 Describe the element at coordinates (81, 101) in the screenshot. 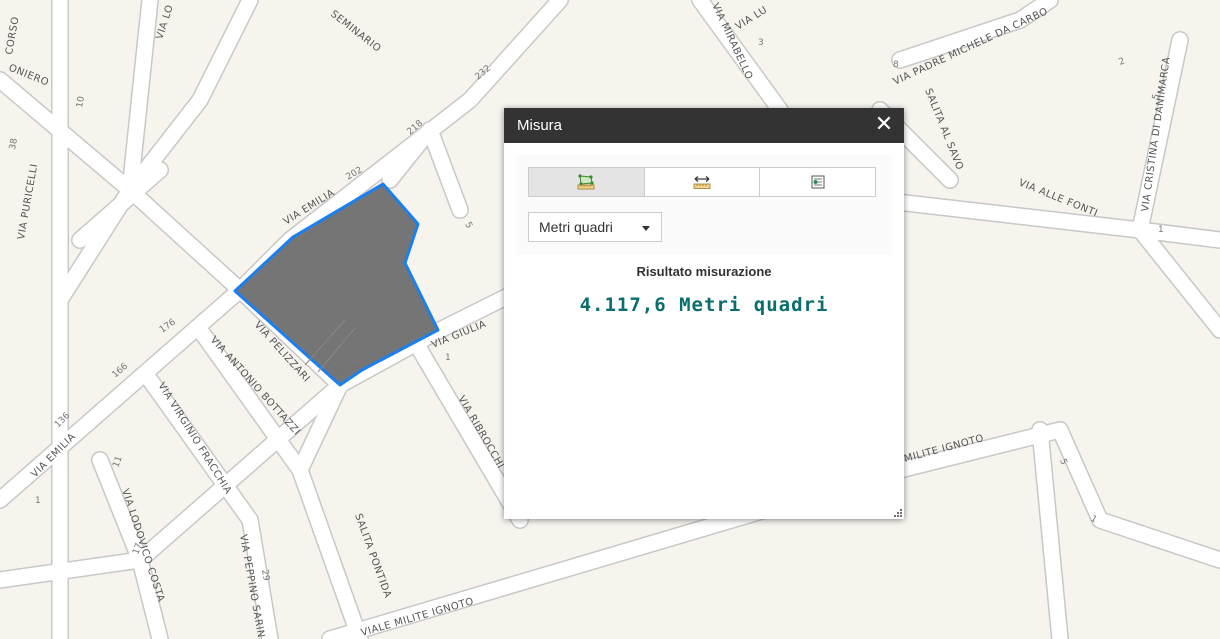

I see `house-number: 10` at that location.